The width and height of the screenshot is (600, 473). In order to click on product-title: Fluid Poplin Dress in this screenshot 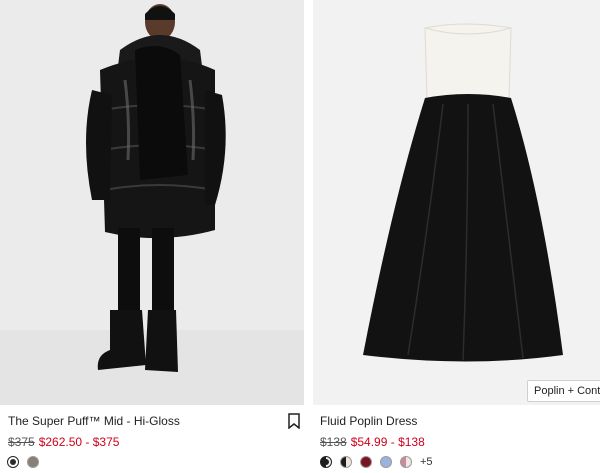, I will do `click(368, 421)`.